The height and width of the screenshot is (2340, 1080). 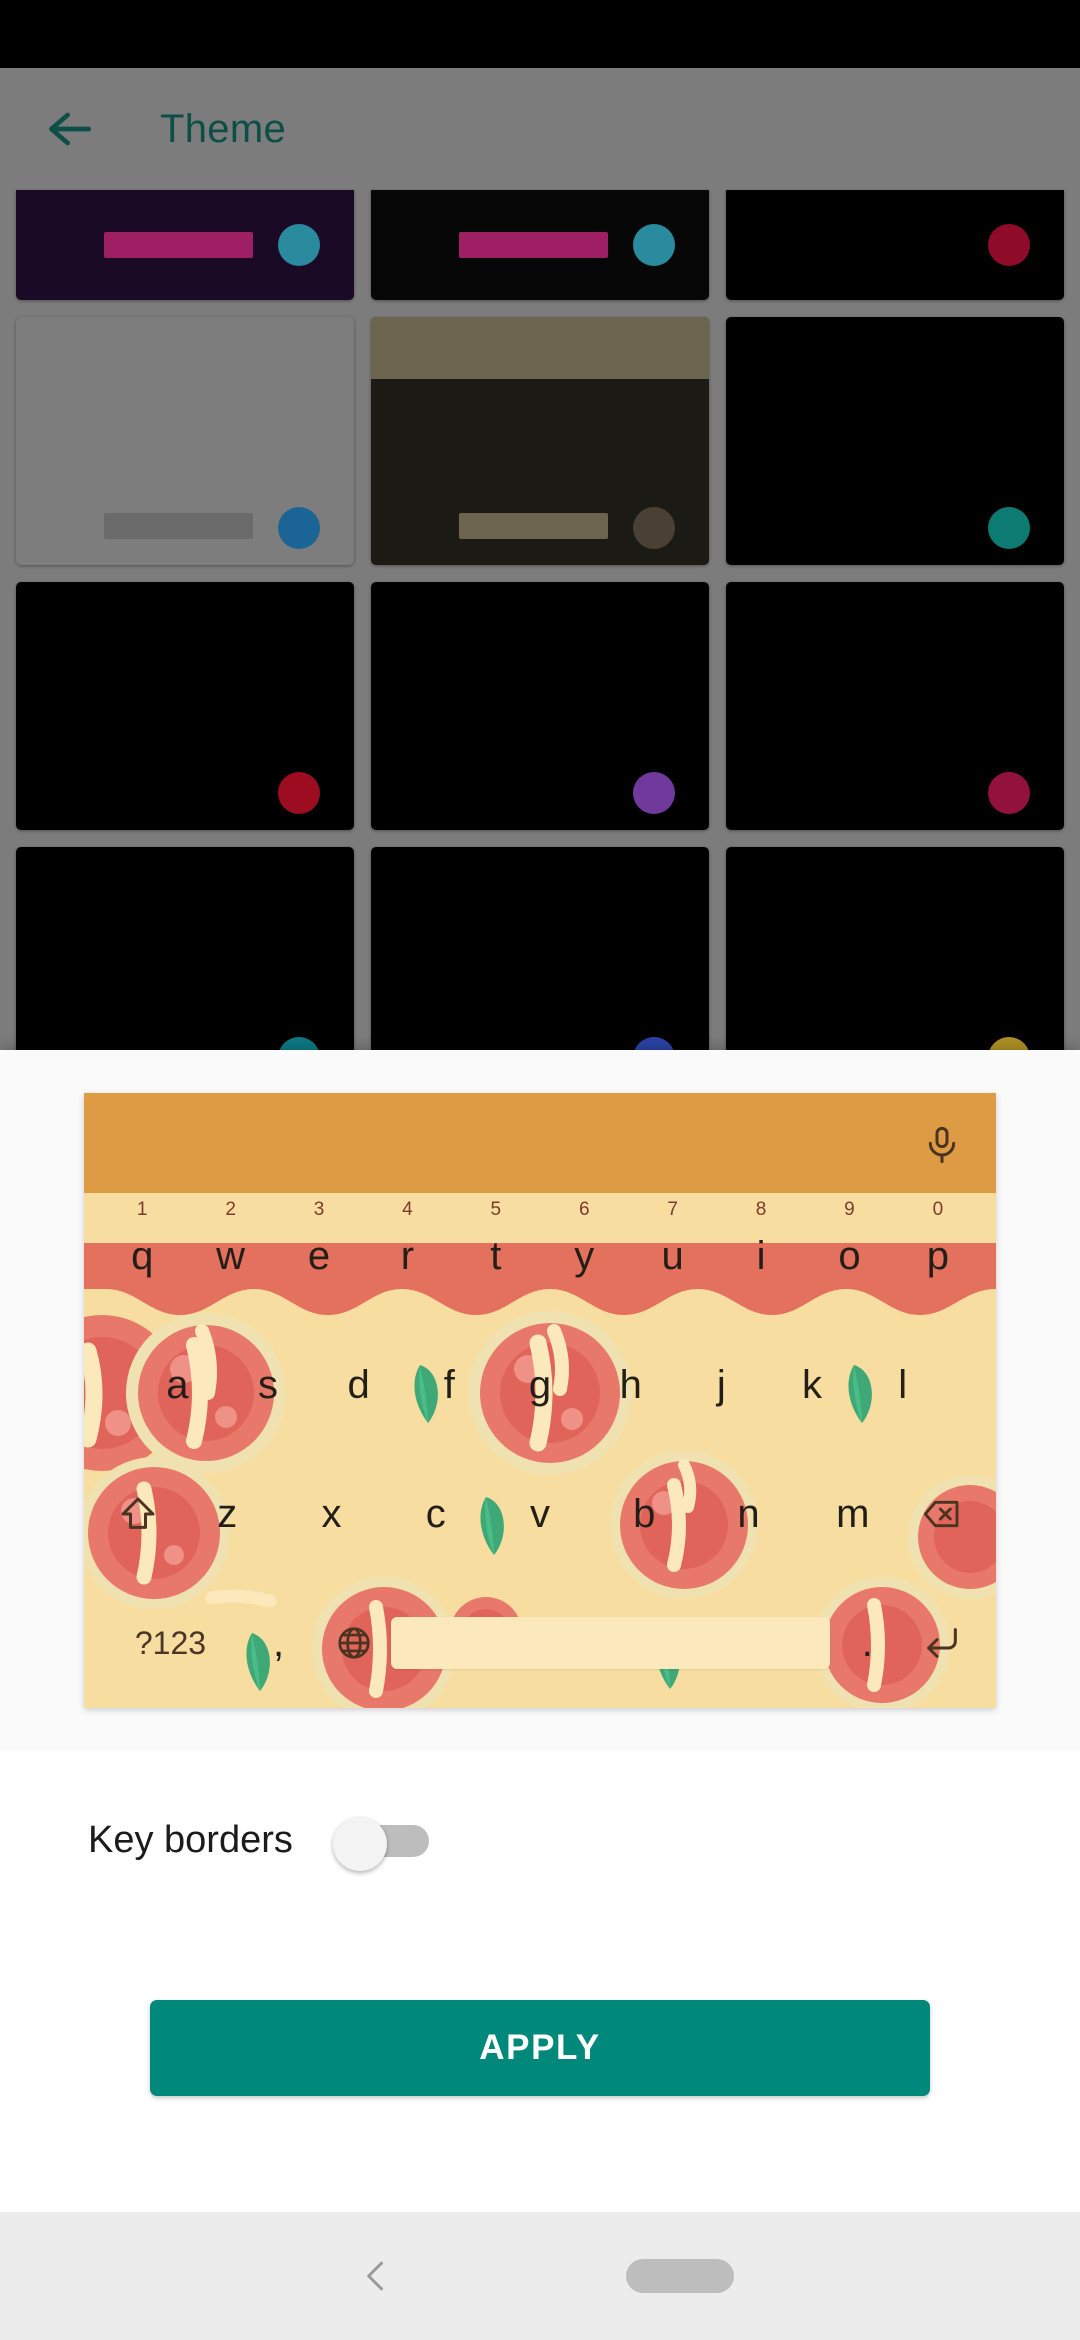 I want to click on arrow-left-icon, so click(x=70, y=129).